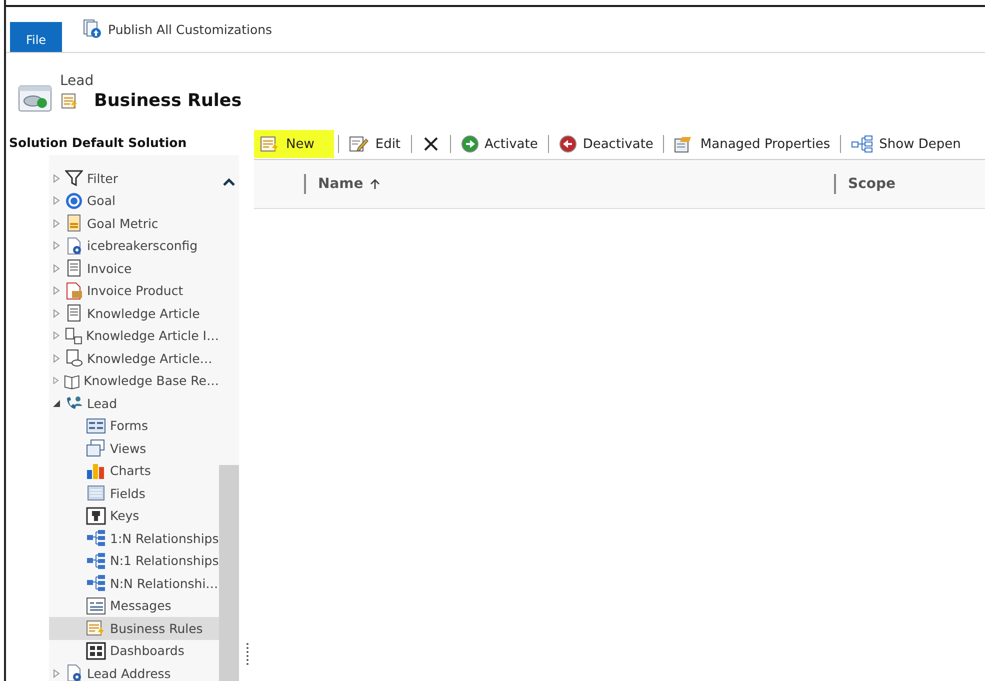 The image size is (985, 681). What do you see at coordinates (229, 182) in the screenshot?
I see `scroll-up-icon` at bounding box center [229, 182].